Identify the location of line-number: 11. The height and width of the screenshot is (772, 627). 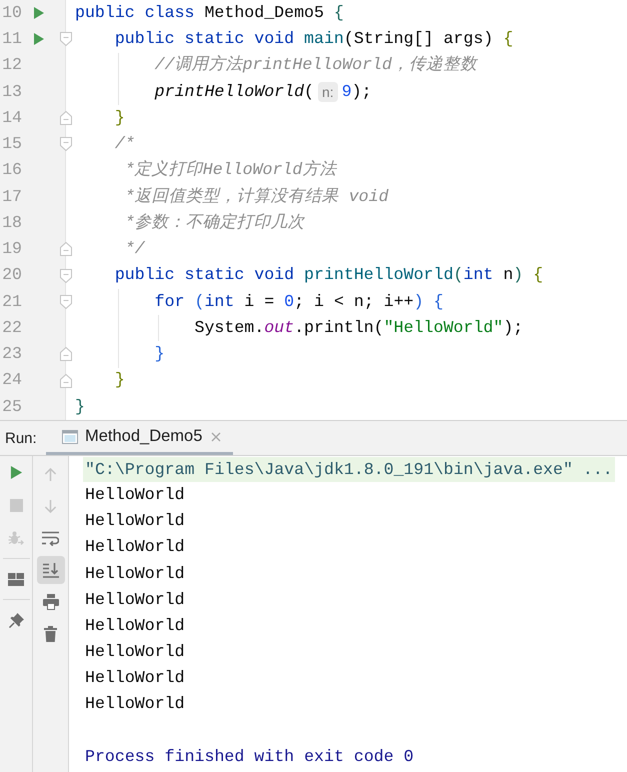
(11, 39).